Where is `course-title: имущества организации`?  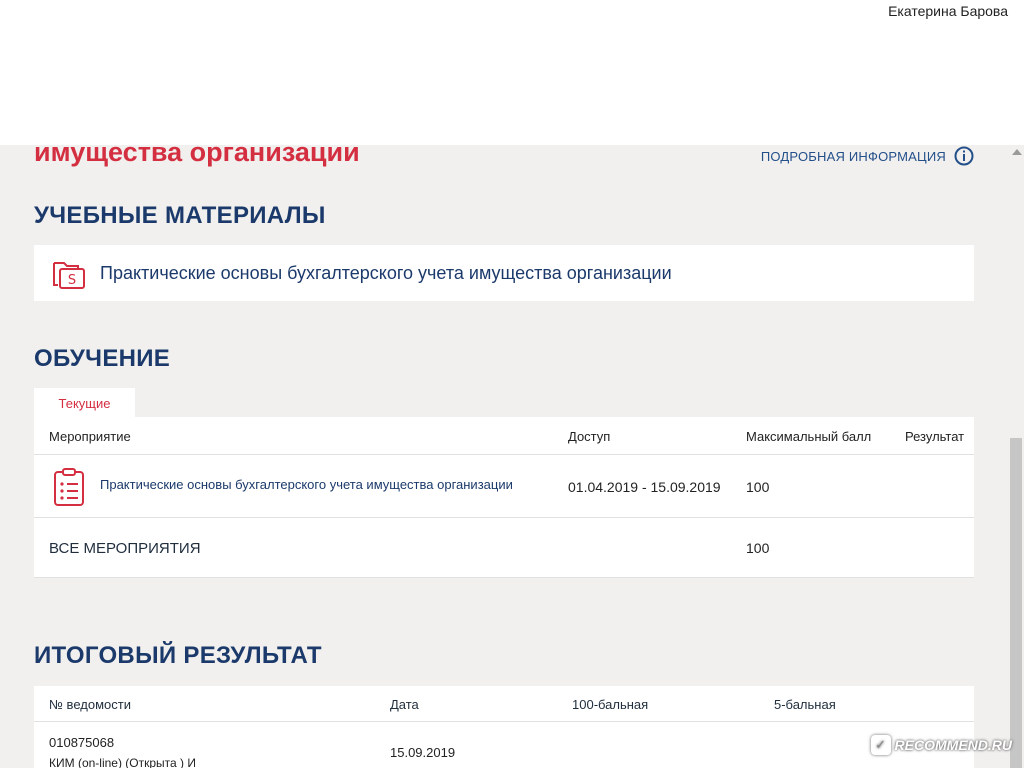 course-title: имущества организации is located at coordinates (197, 156).